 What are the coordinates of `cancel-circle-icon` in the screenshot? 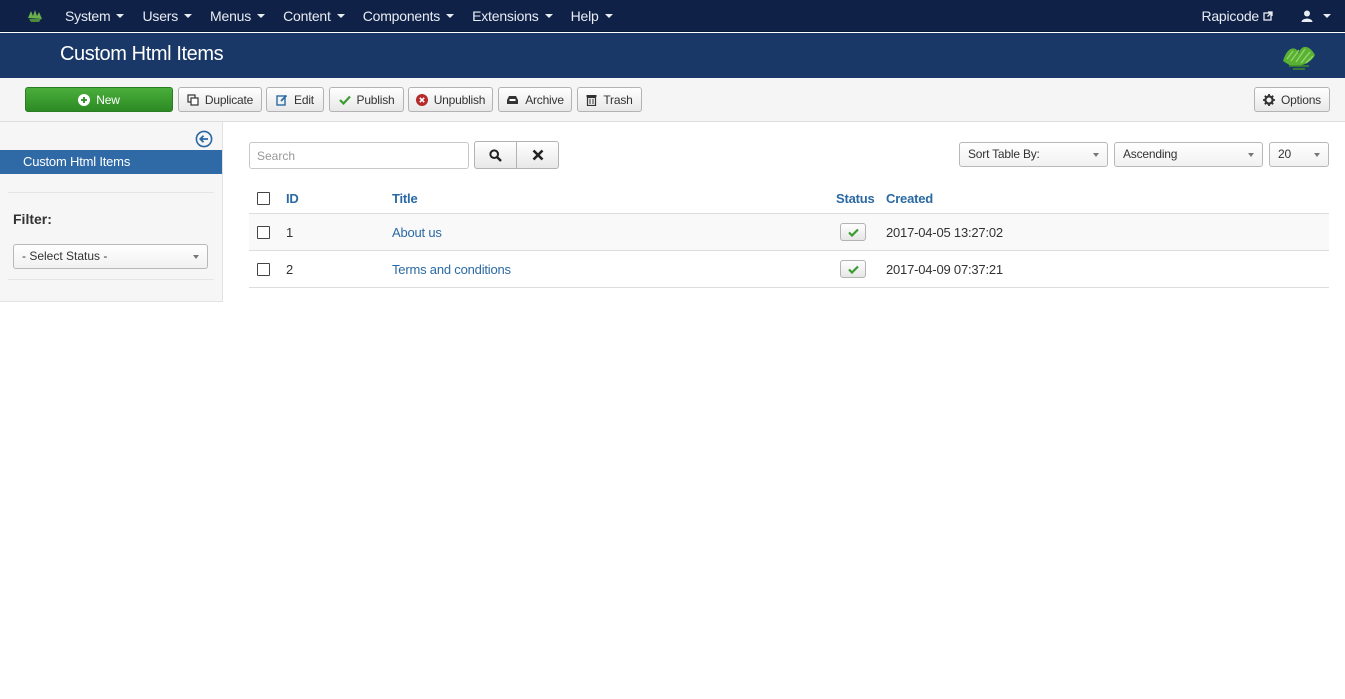 It's located at (421, 99).